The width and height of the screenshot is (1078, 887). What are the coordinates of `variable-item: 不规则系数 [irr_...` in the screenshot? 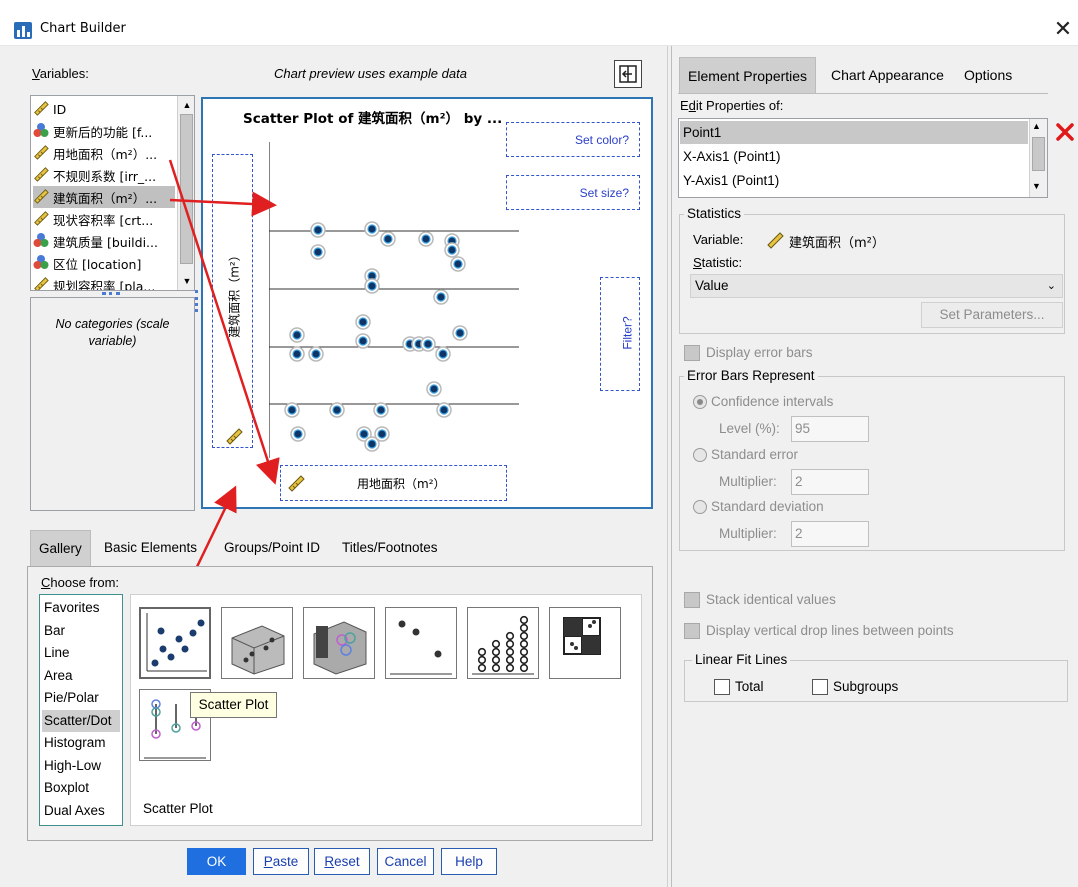 It's located at (104, 175).